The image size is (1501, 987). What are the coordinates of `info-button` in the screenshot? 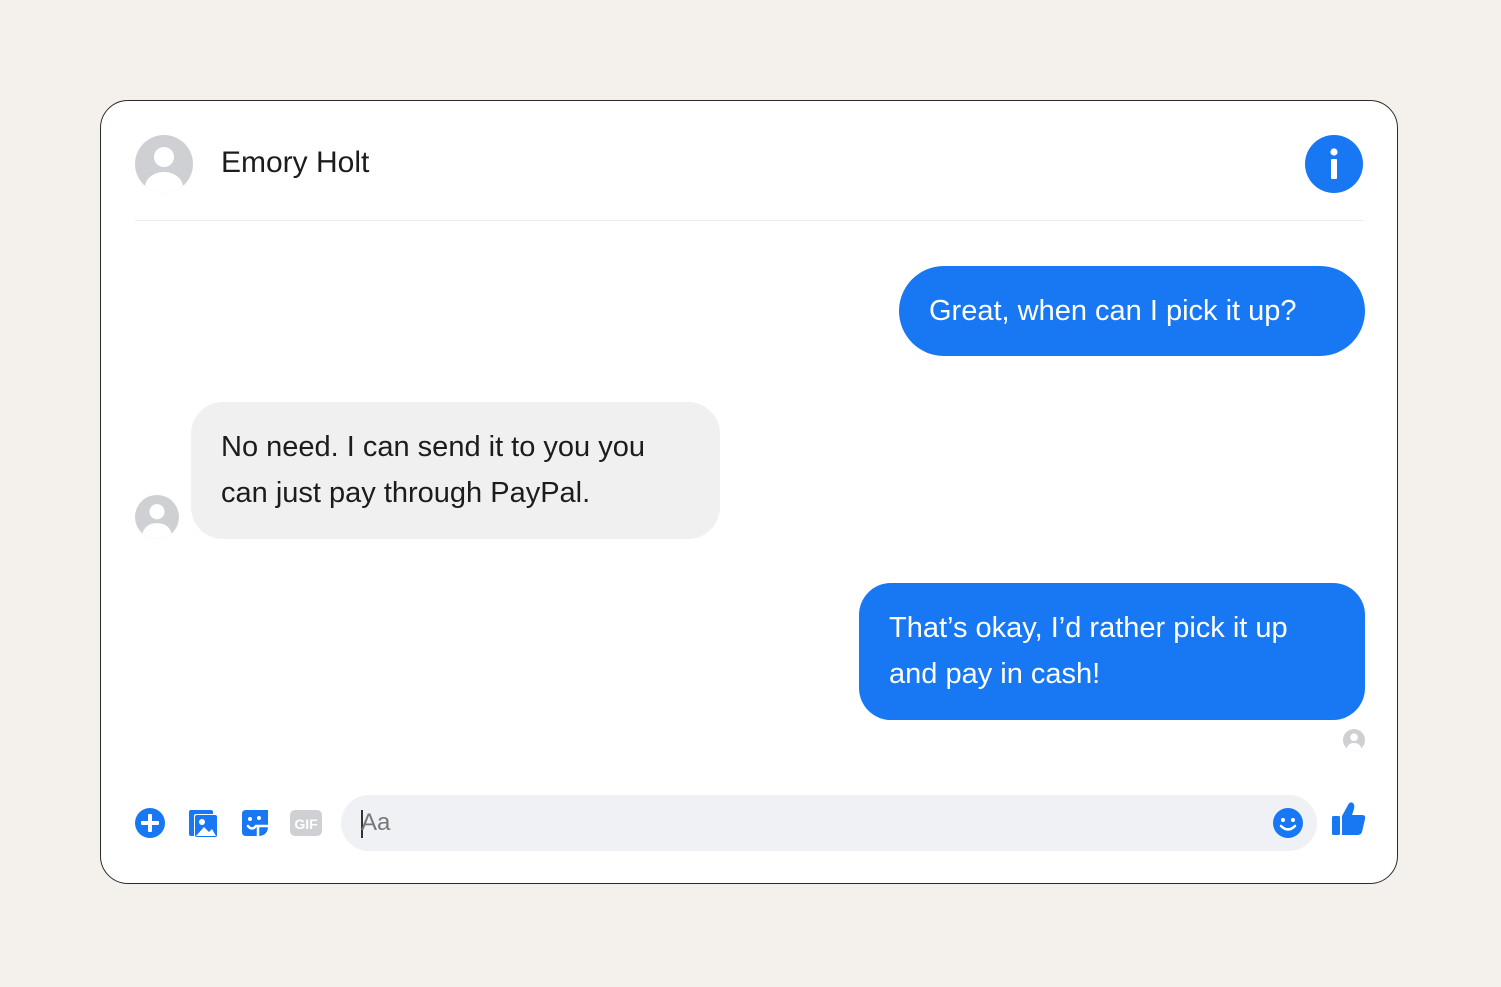 It's located at (1334, 164).